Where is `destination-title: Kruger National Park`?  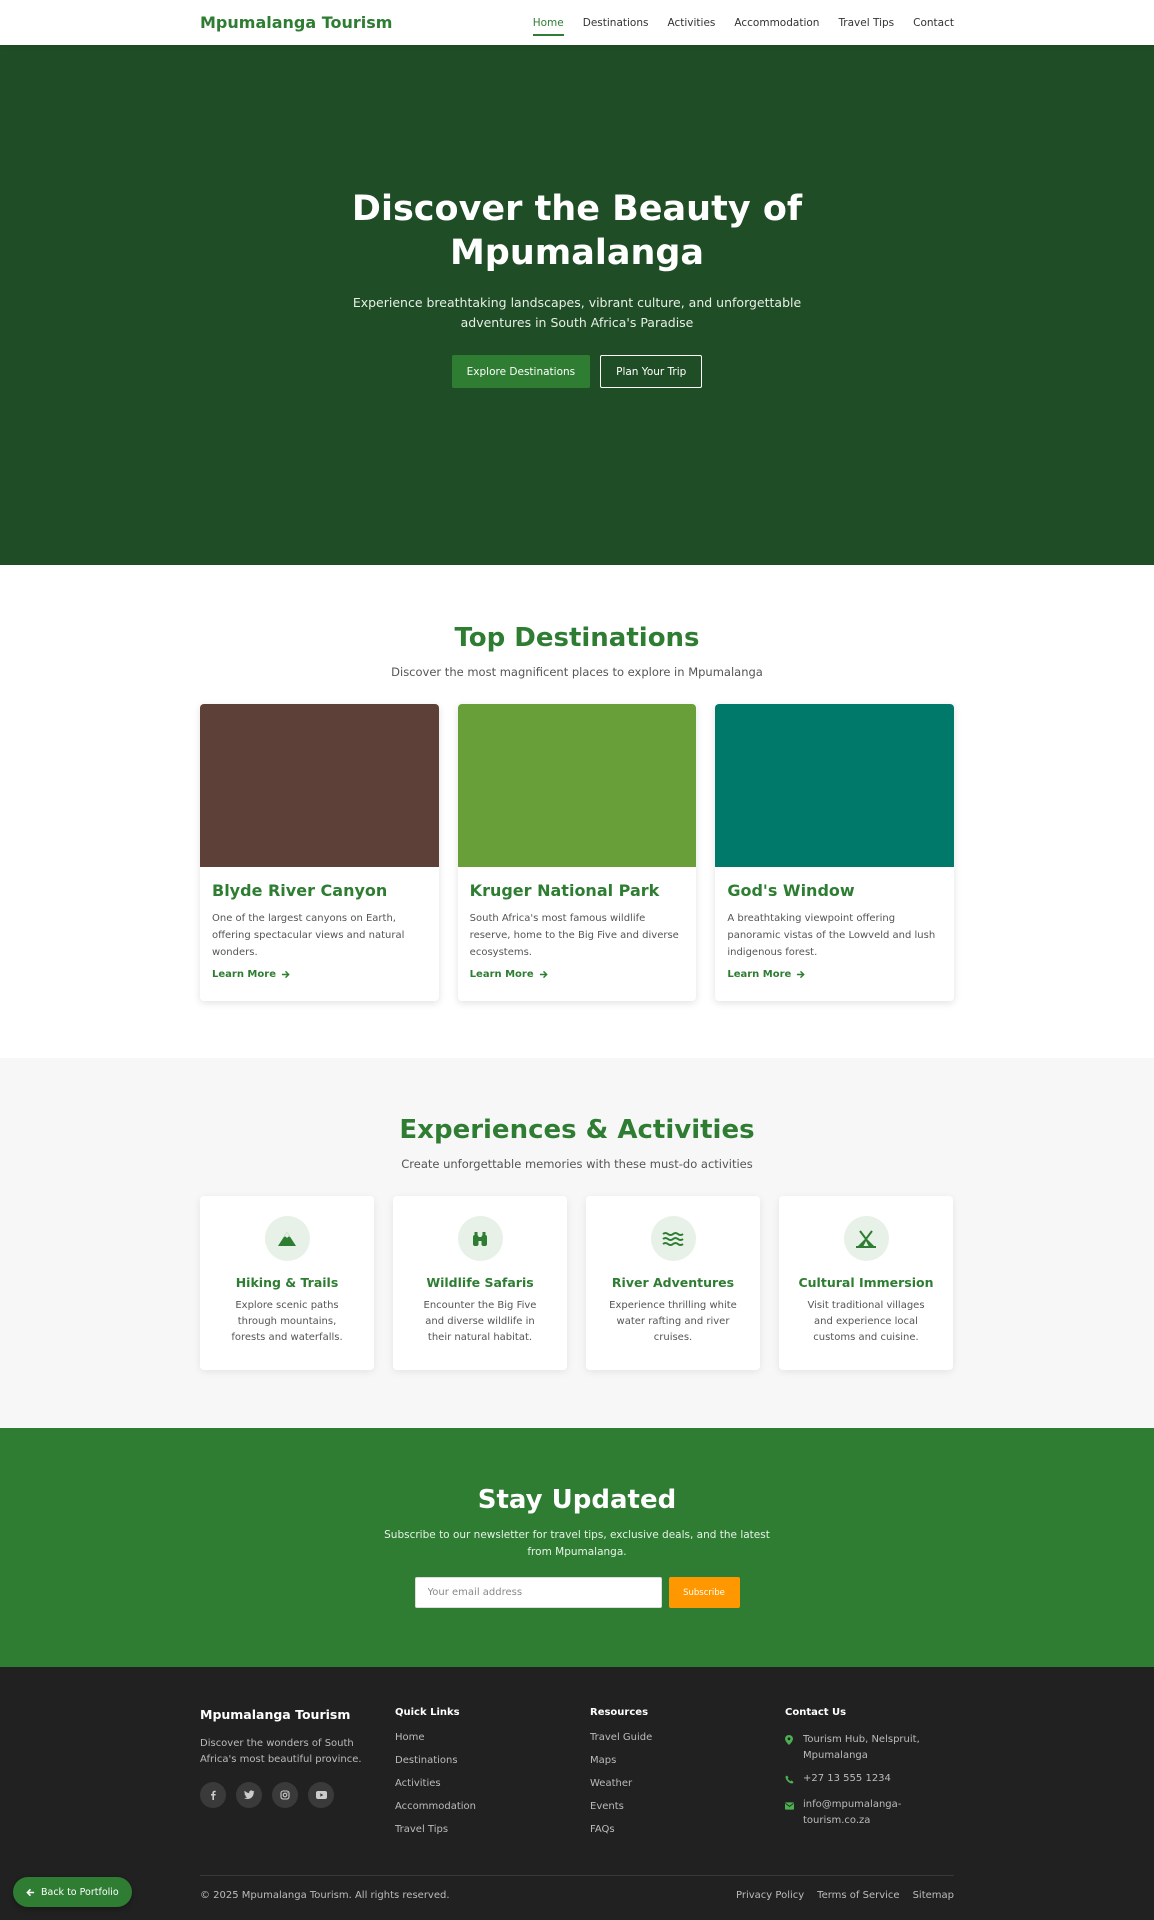 destination-title: Kruger National Park is located at coordinates (564, 890).